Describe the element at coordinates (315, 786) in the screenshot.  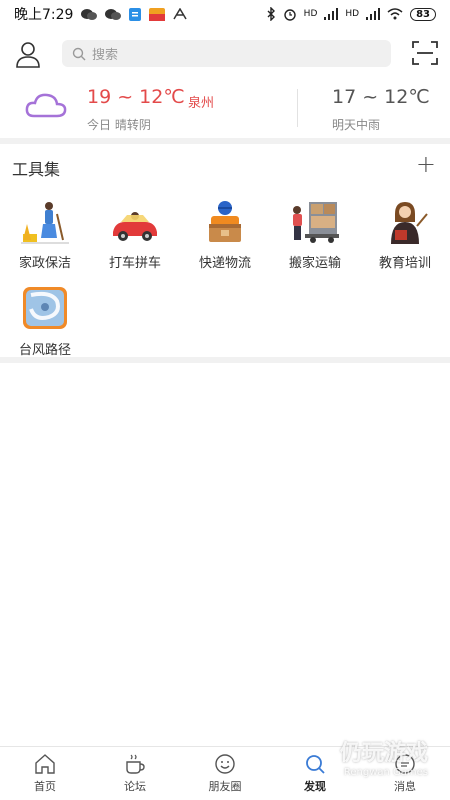
I see `nav-label: 发现` at that location.